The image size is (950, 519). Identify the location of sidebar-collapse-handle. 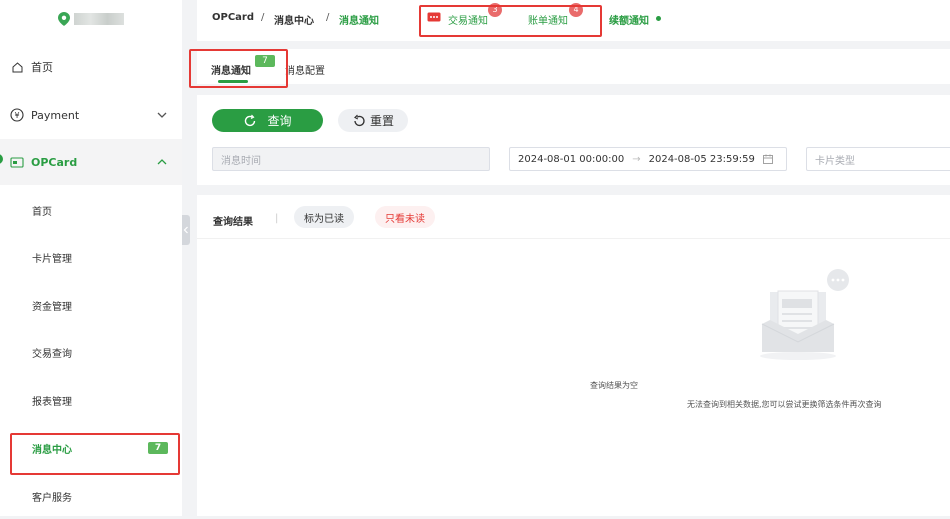
(186, 230).